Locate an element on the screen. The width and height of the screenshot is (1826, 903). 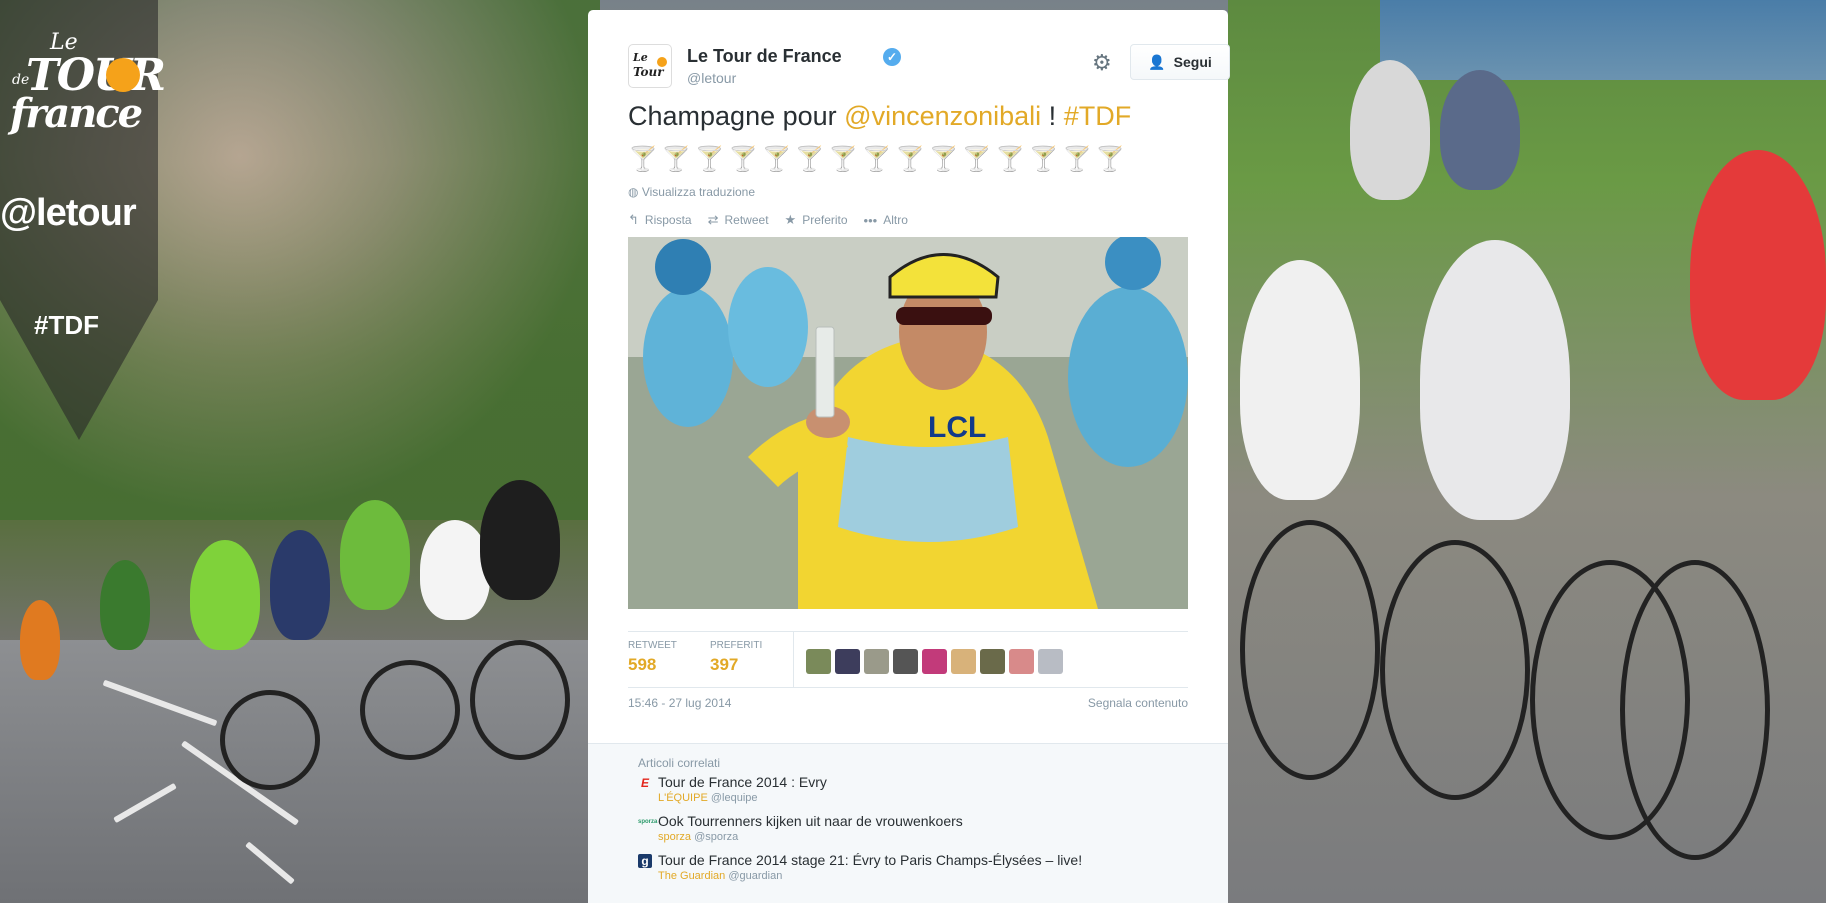
translate-link: ◍ Visualizza traduzione is located at coordinates (691, 192).